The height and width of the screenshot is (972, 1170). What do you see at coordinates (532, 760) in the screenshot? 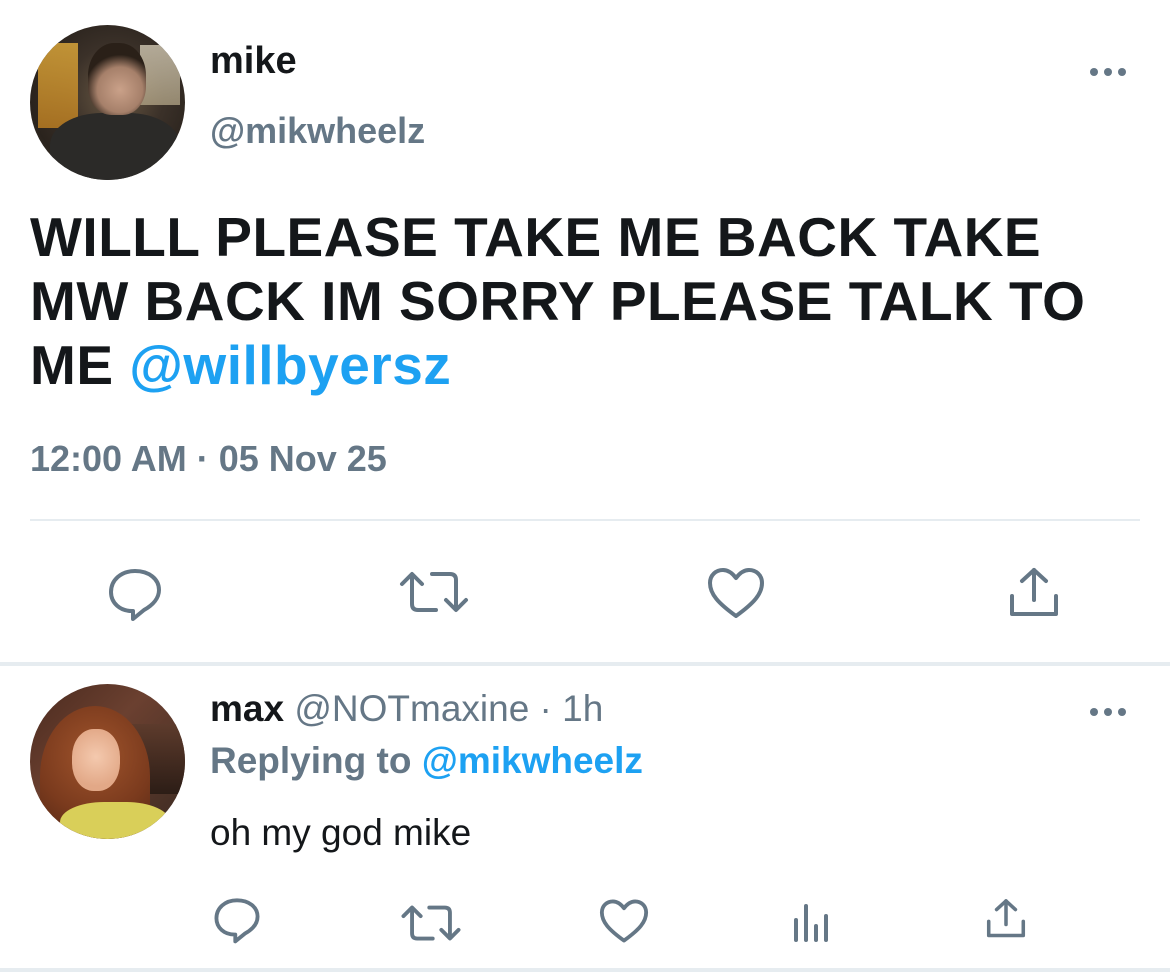
I see `mention-link: @mikwheelz` at bounding box center [532, 760].